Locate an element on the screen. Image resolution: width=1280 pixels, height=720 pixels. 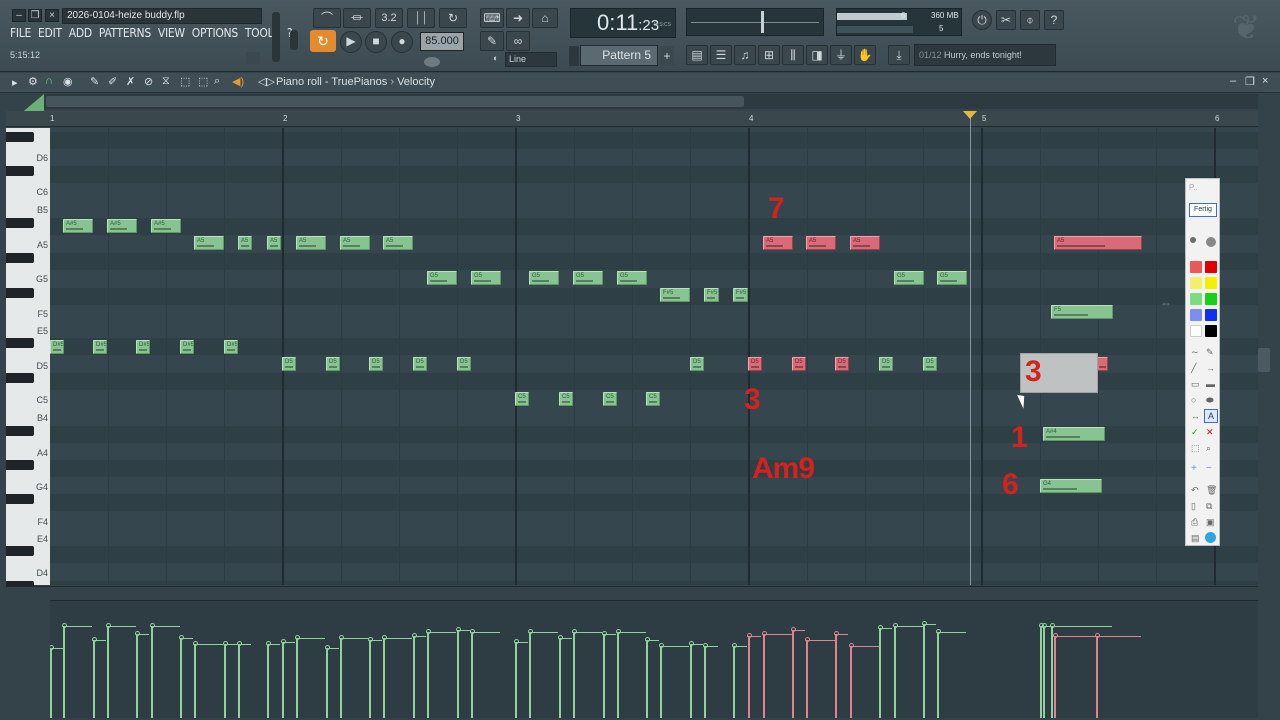
countdown-icon: 3.2 is located at coordinates (389, 18).